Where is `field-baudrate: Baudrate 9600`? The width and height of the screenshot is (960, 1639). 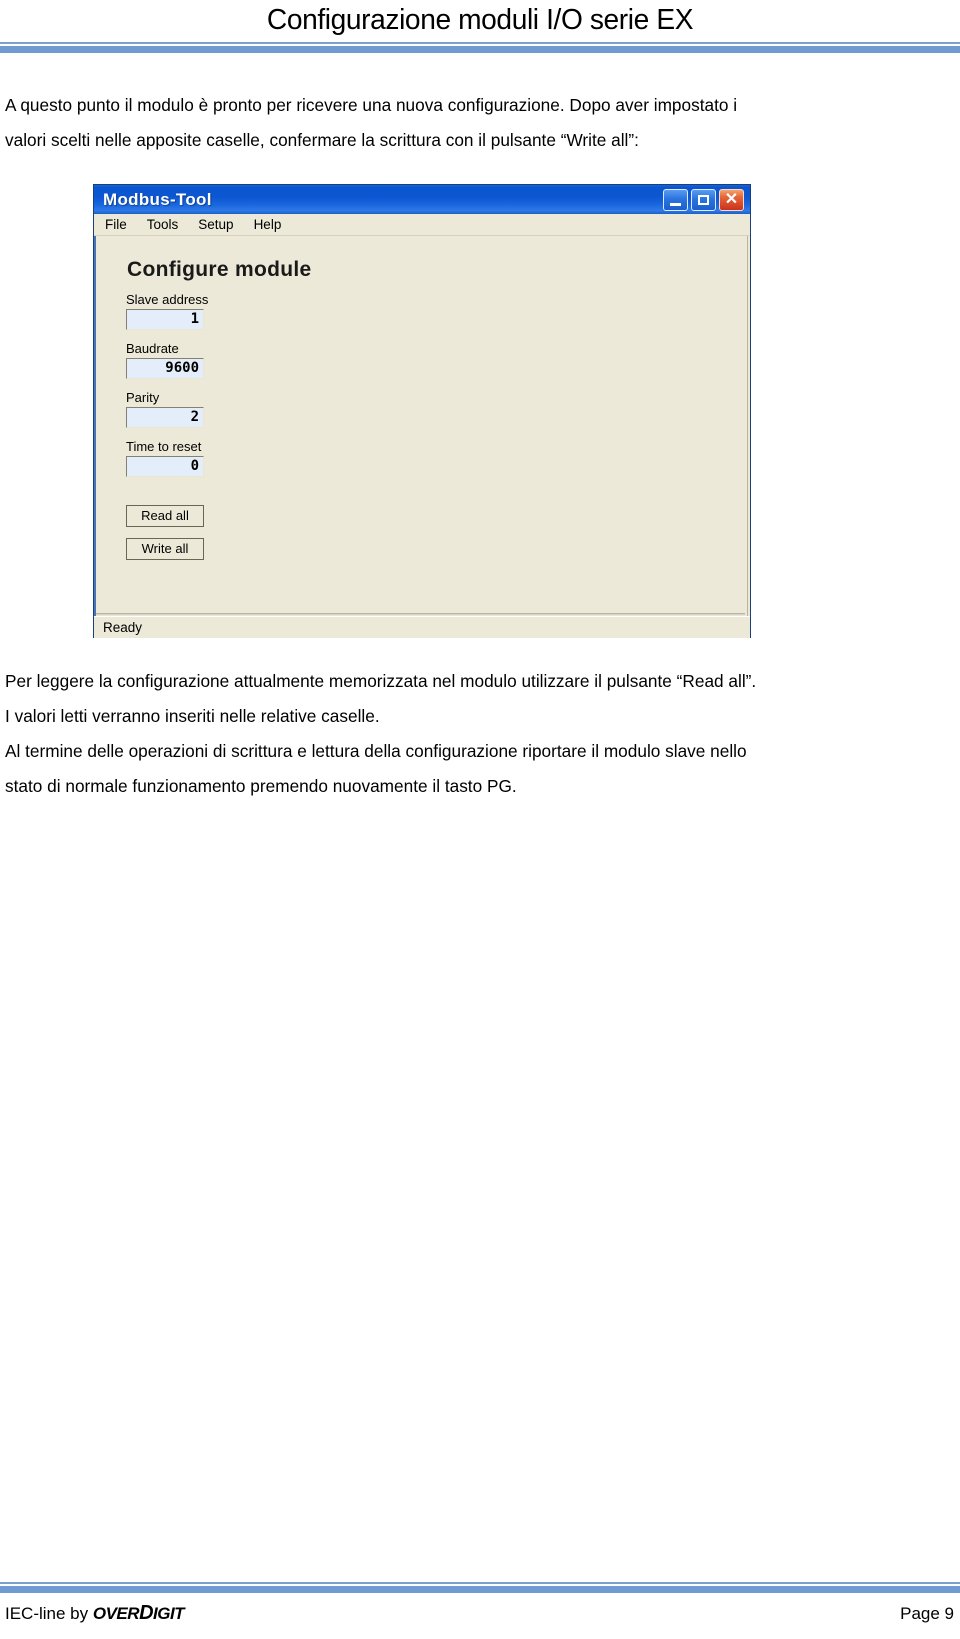
field-baudrate: Baudrate 9600 is located at coordinates (165, 360).